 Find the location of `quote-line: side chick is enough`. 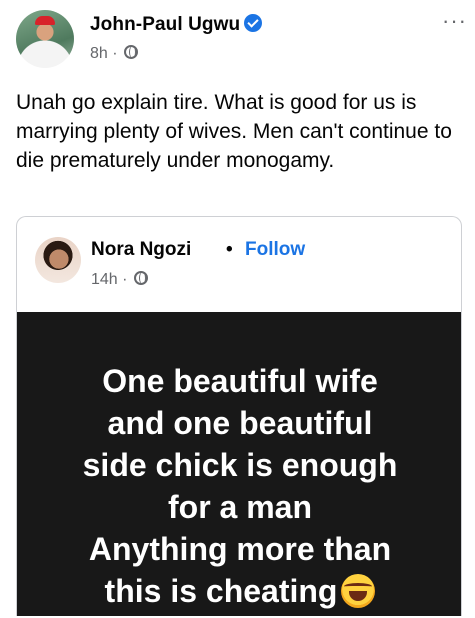

quote-line: side chick is enough is located at coordinates (240, 465).